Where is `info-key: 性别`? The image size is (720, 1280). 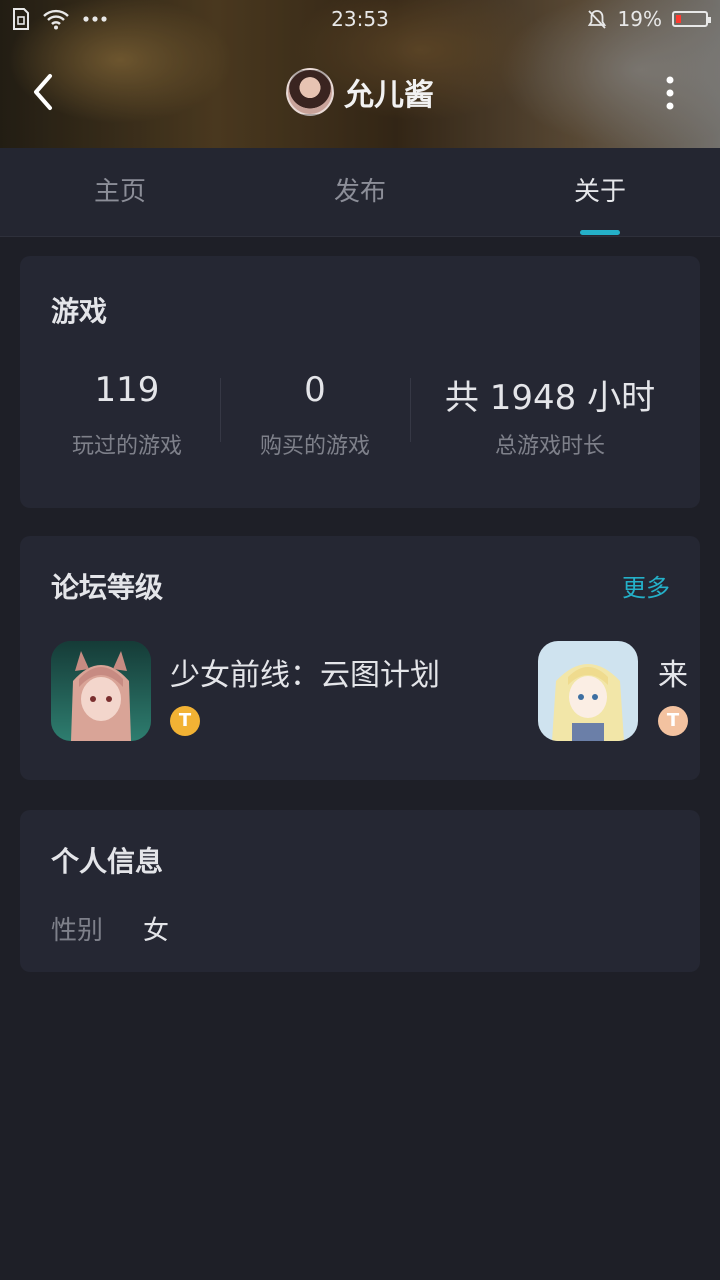
info-key: 性别 is located at coordinates (77, 931).